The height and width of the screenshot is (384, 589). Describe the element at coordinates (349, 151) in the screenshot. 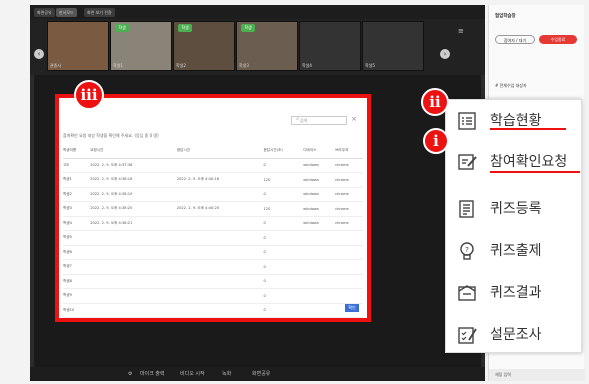

I see `table-header-cell: 브라우저` at that location.